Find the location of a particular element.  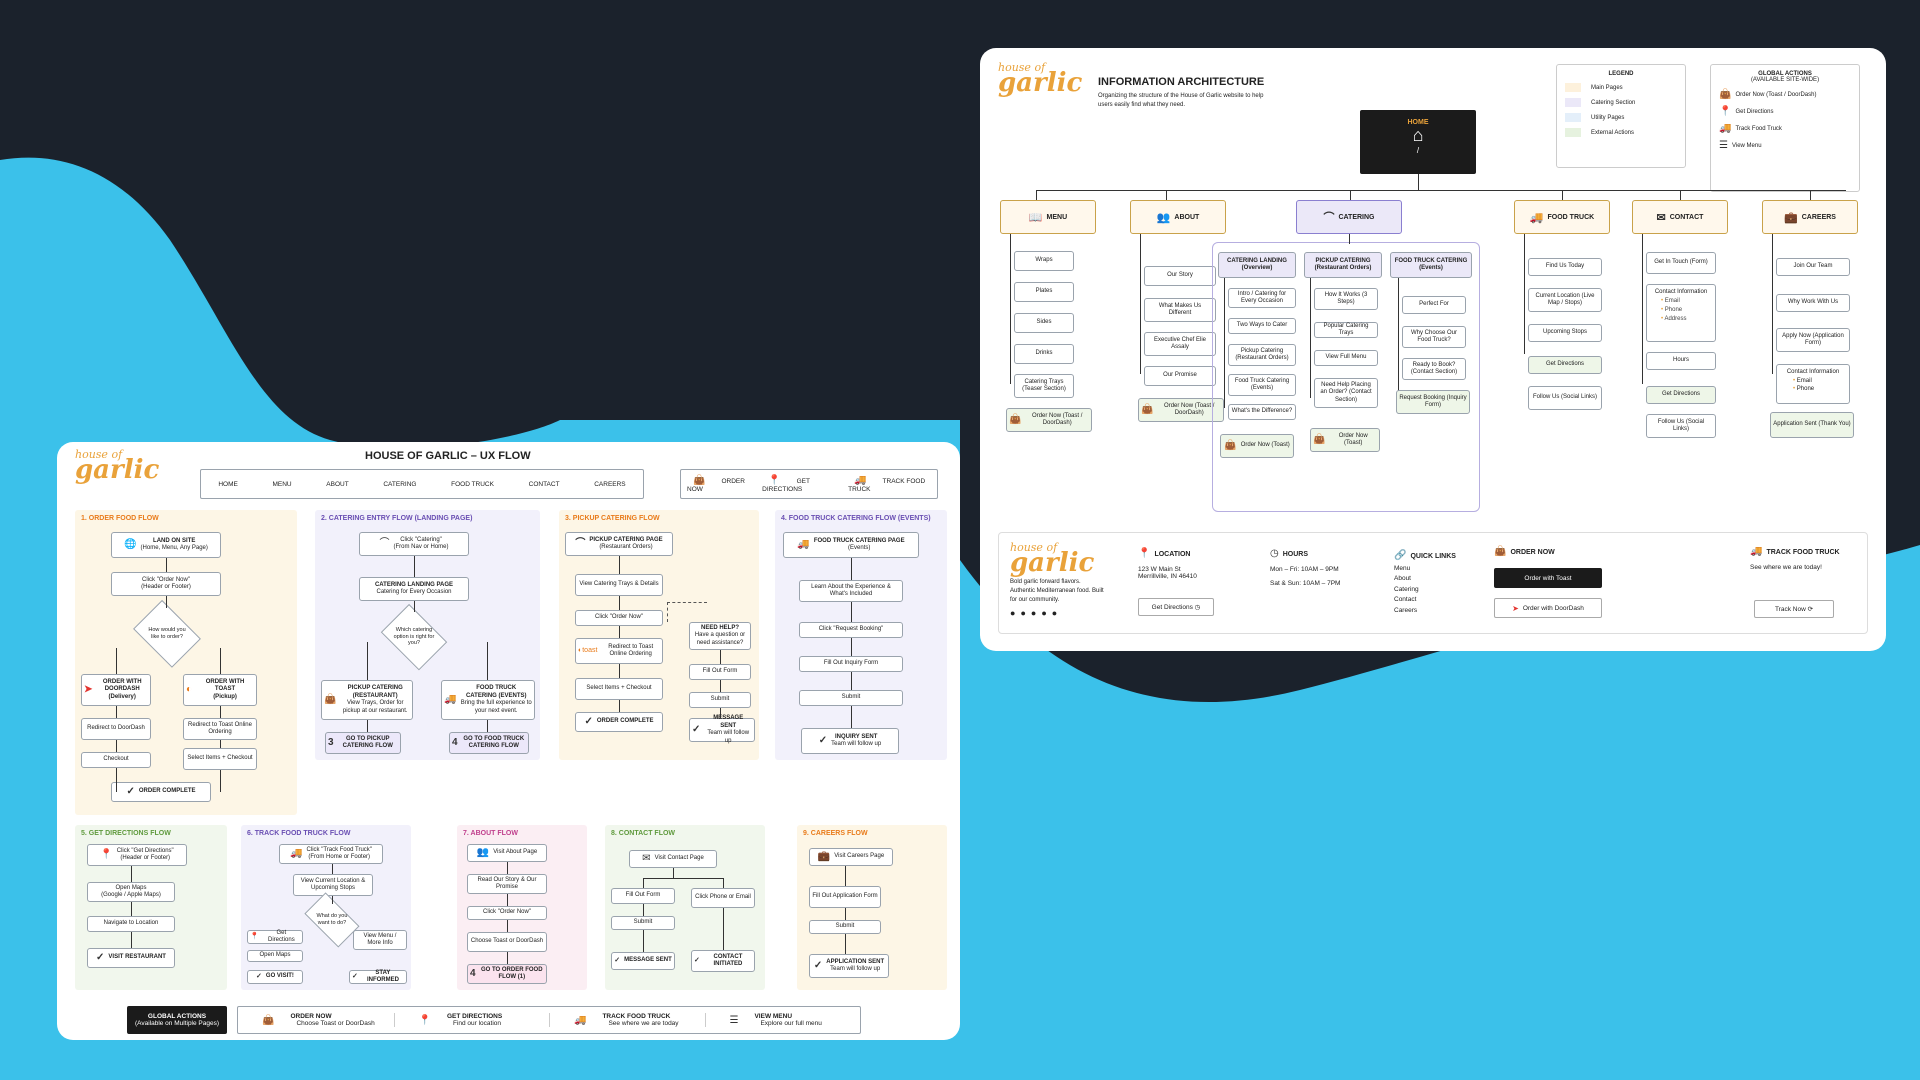

ia-pickup-catering: PICKUP CATERING (Restaurant Orders) is located at coordinates (1343, 265).